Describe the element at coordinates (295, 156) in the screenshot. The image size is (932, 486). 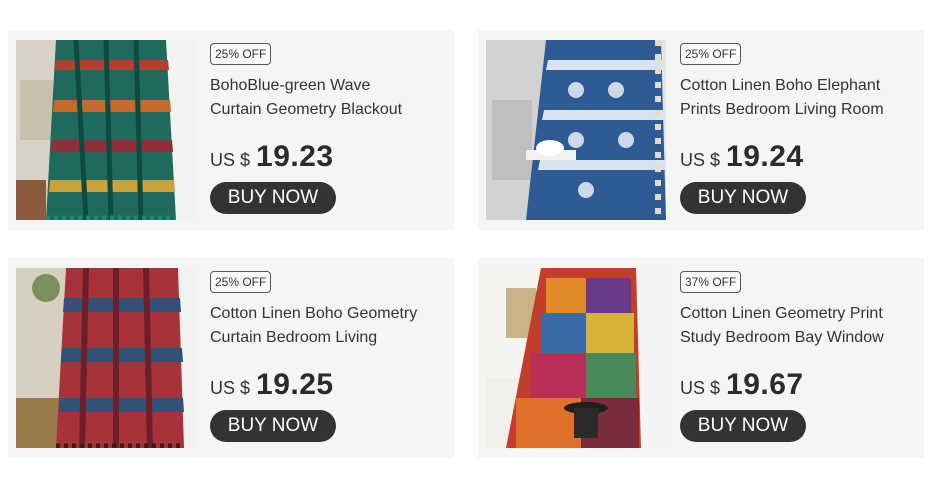
I see `price-amount: 19.23` at that location.